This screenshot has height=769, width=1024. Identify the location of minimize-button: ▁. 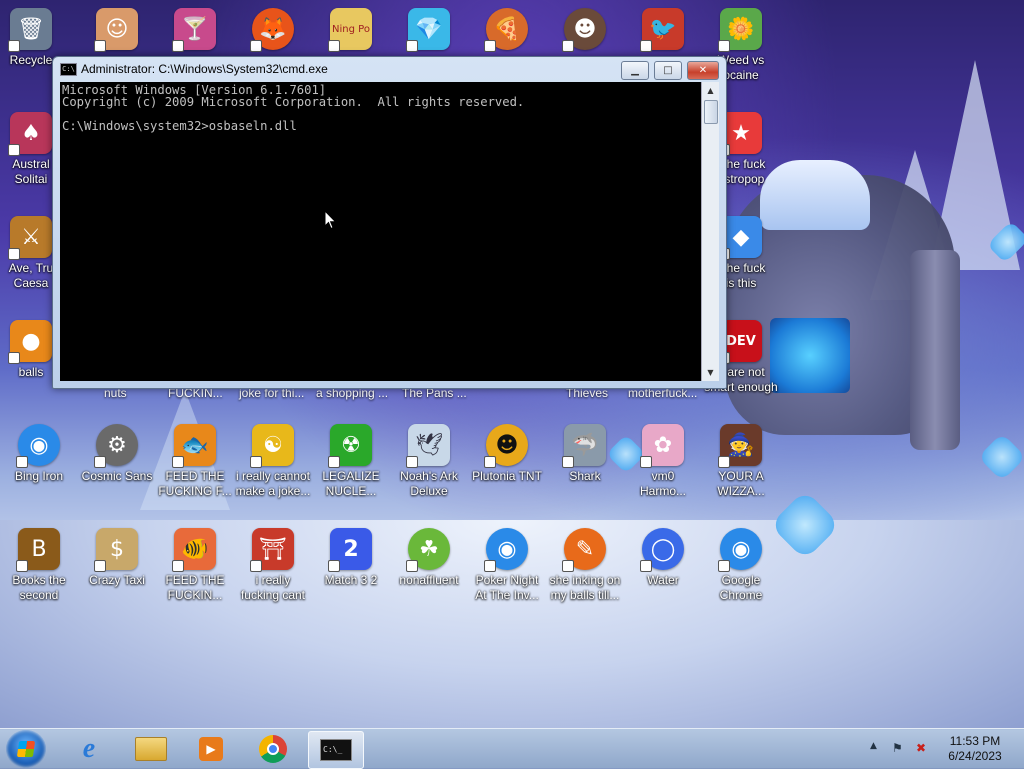
(635, 70).